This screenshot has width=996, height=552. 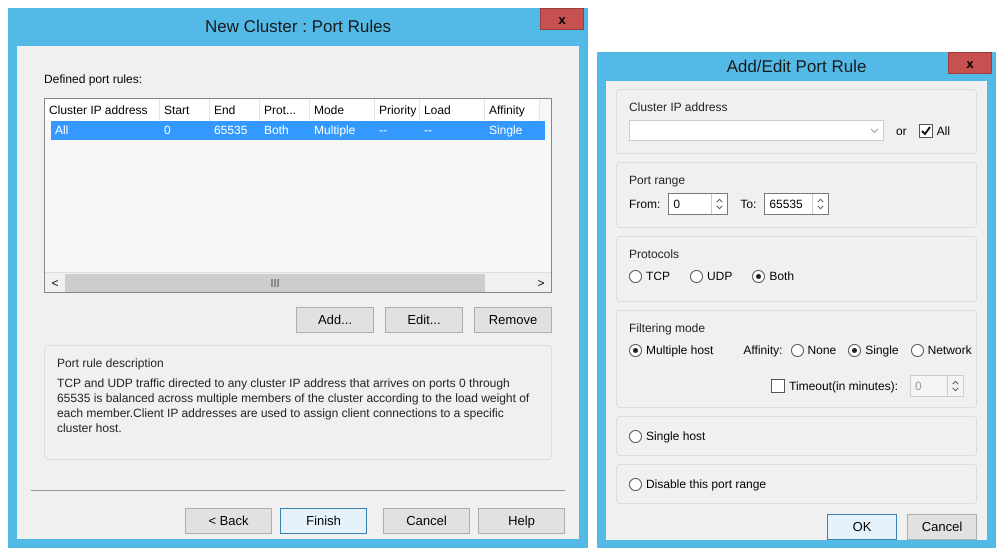 What do you see at coordinates (541, 283) in the screenshot?
I see `scroll-right-button: >` at bounding box center [541, 283].